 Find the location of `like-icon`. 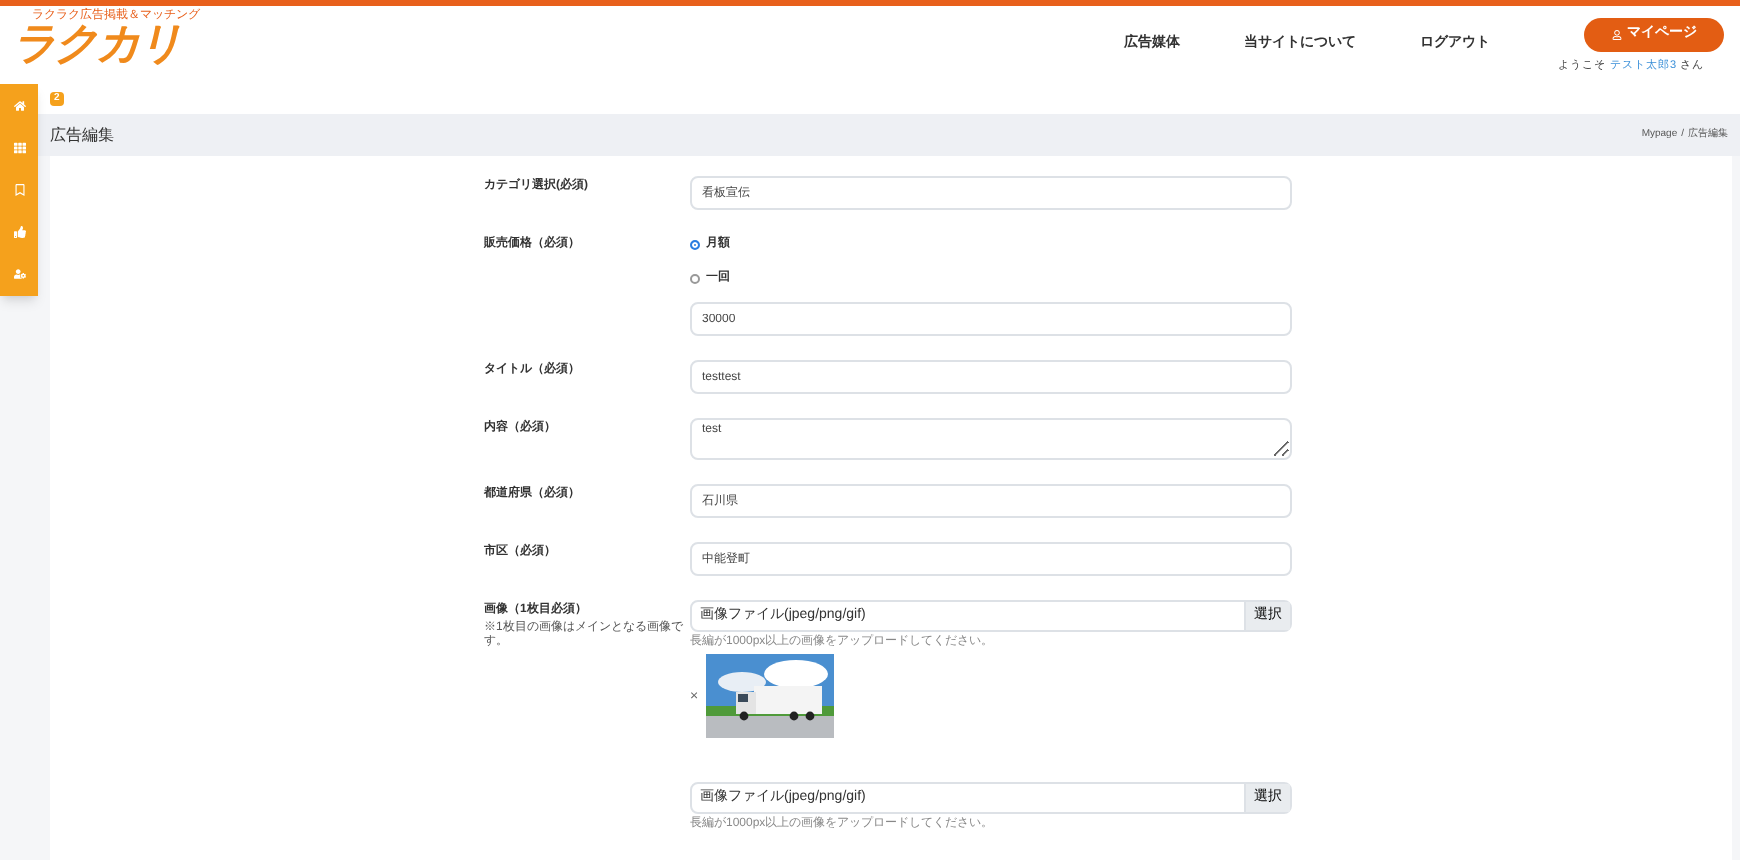

like-icon is located at coordinates (19, 232).